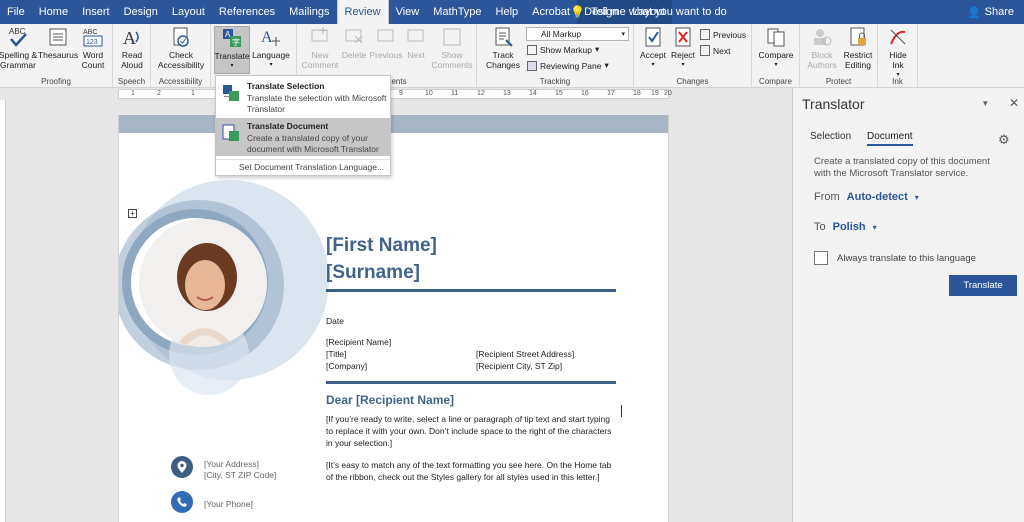 The width and height of the screenshot is (1024, 522). What do you see at coordinates (236, 42) in the screenshot?
I see `svg-text: 字` at bounding box center [236, 42].